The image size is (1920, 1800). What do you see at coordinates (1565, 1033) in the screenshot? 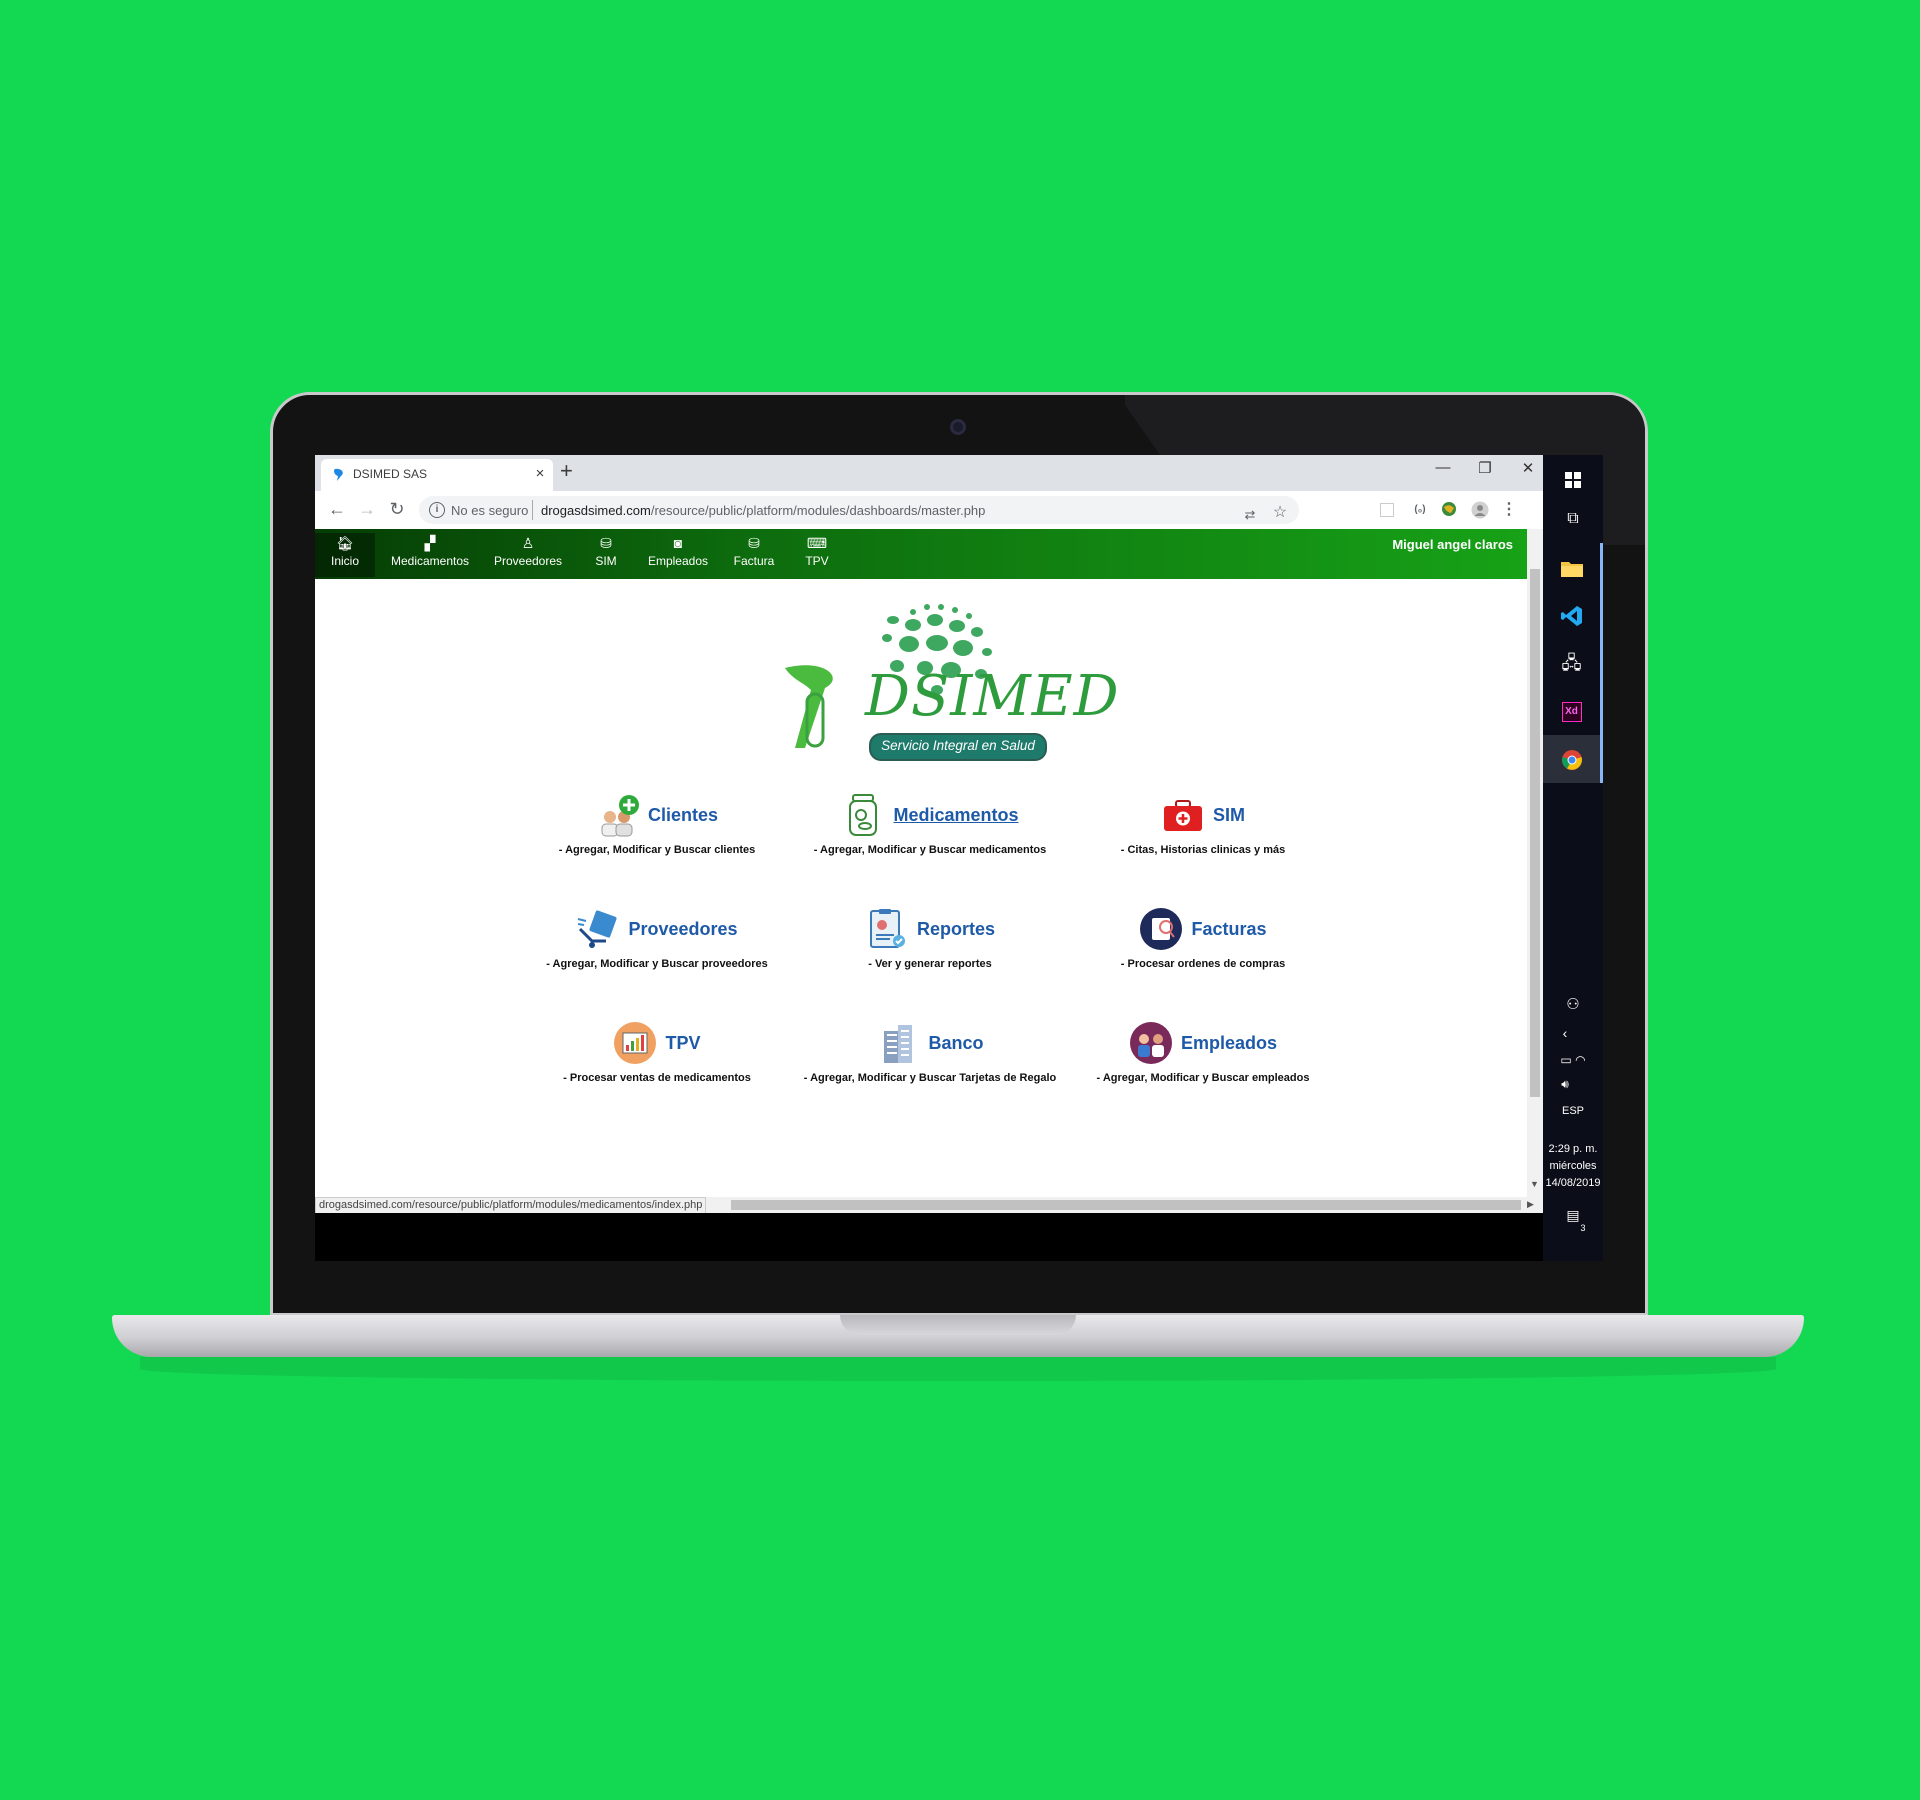
I see `tray-chevron-icon: ‹` at bounding box center [1565, 1033].